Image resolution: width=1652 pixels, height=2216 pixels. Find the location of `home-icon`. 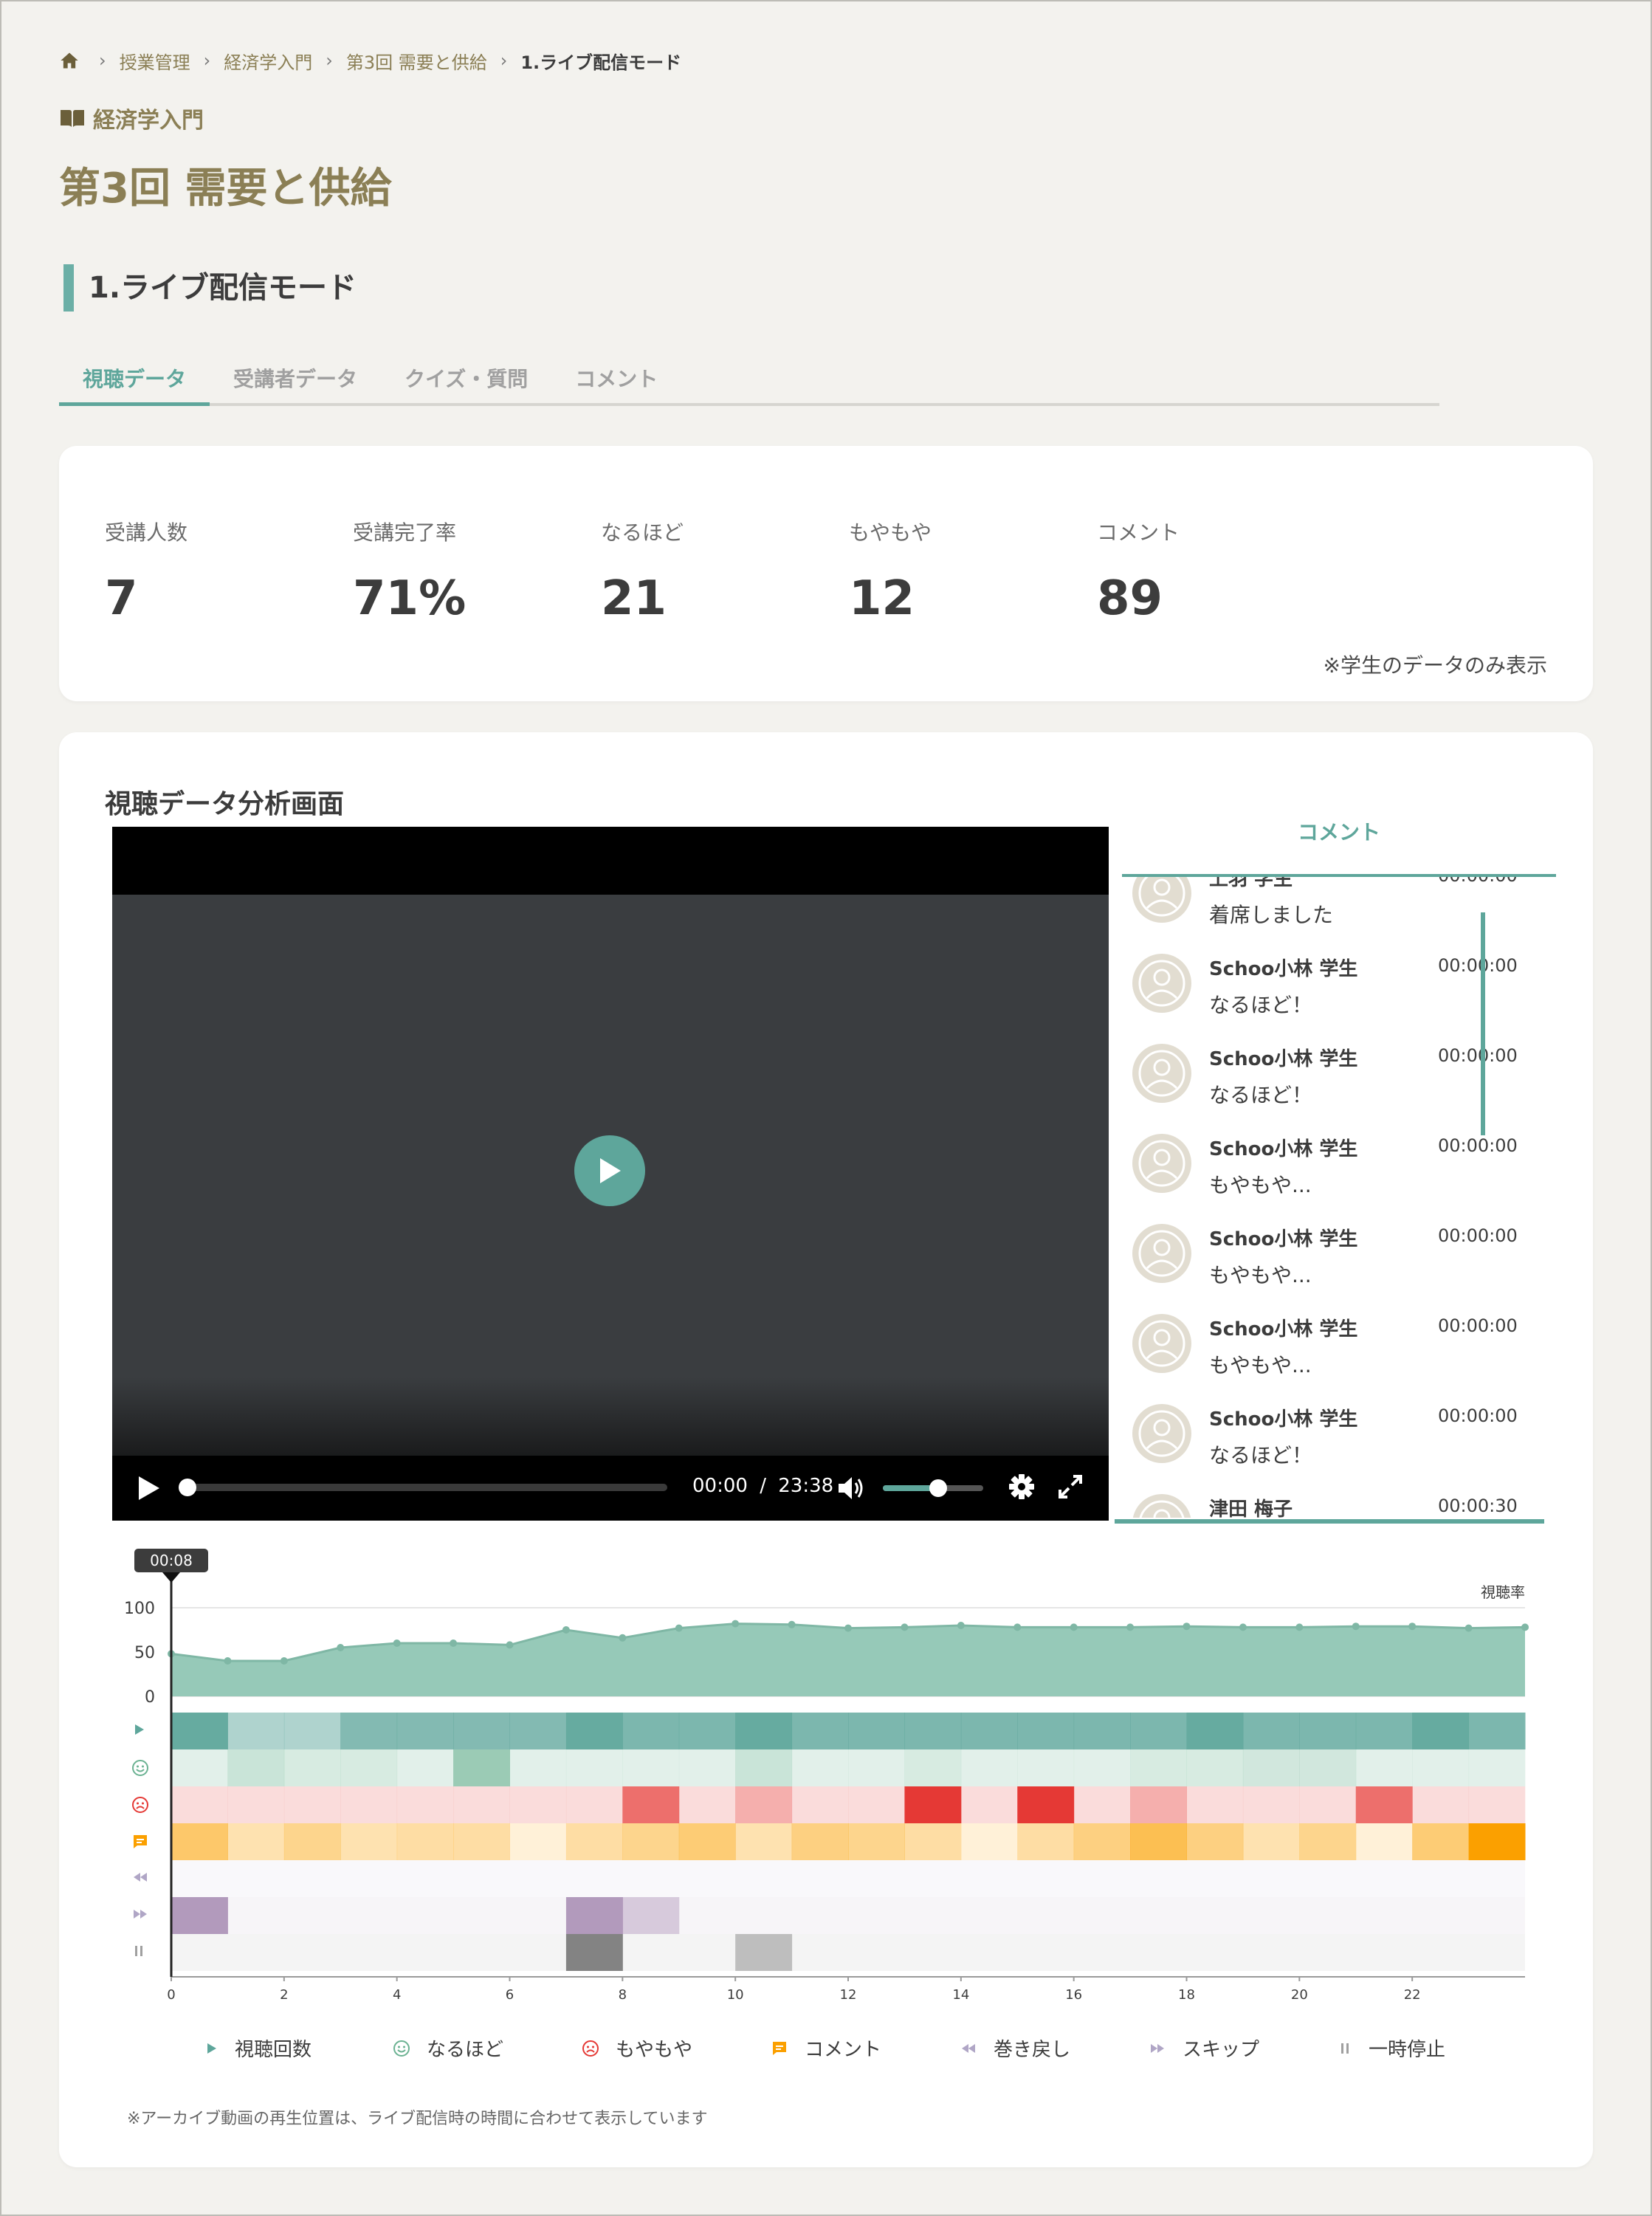

home-icon is located at coordinates (69, 60).